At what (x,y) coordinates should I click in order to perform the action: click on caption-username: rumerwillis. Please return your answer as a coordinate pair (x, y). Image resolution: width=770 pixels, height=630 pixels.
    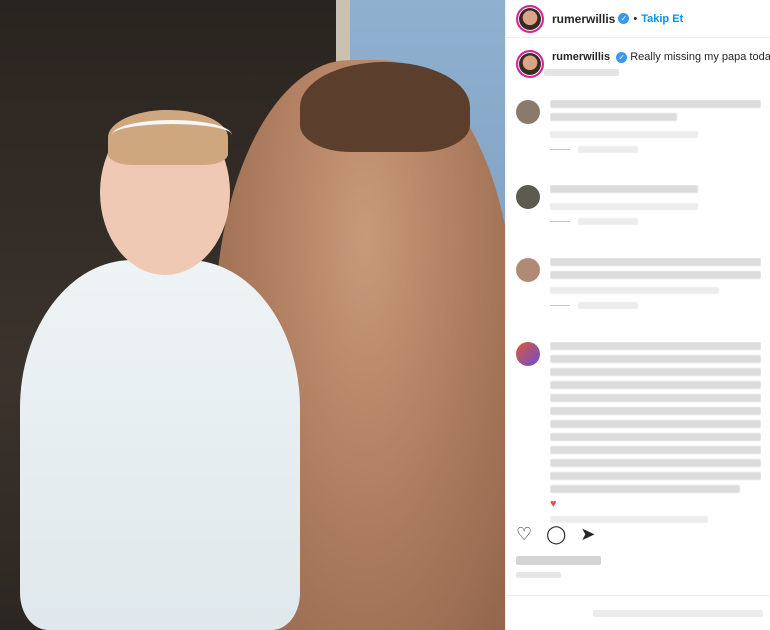
    Looking at the image, I should click on (581, 57).